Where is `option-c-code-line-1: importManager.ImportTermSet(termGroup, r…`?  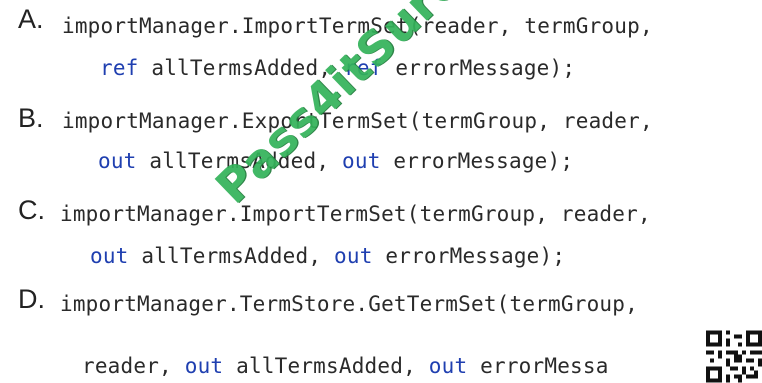
option-c-code-line-1: importManager.ImportTermSet(termGroup, r… is located at coordinates (355, 214).